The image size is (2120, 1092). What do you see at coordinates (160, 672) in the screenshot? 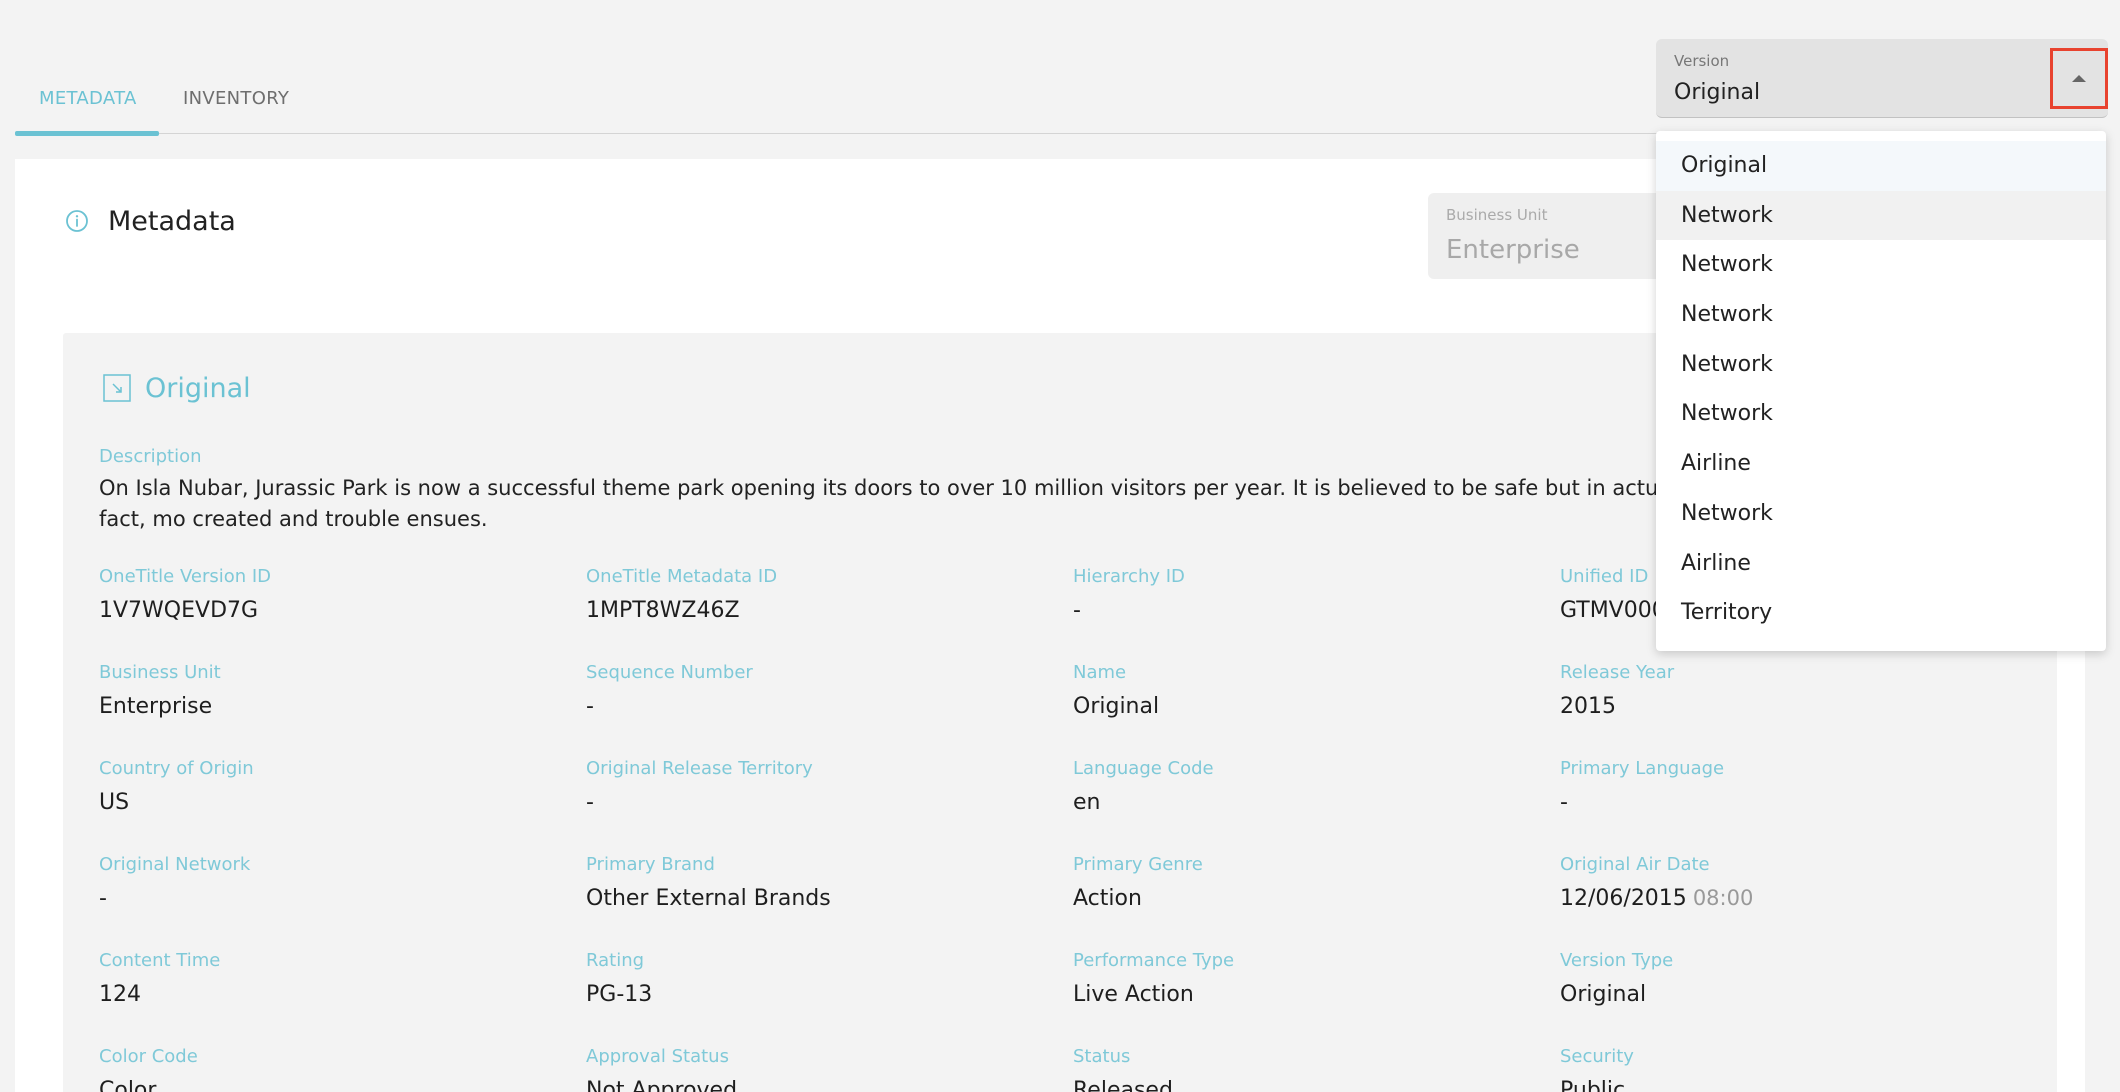
I see `field-label: Business Unit` at bounding box center [160, 672].